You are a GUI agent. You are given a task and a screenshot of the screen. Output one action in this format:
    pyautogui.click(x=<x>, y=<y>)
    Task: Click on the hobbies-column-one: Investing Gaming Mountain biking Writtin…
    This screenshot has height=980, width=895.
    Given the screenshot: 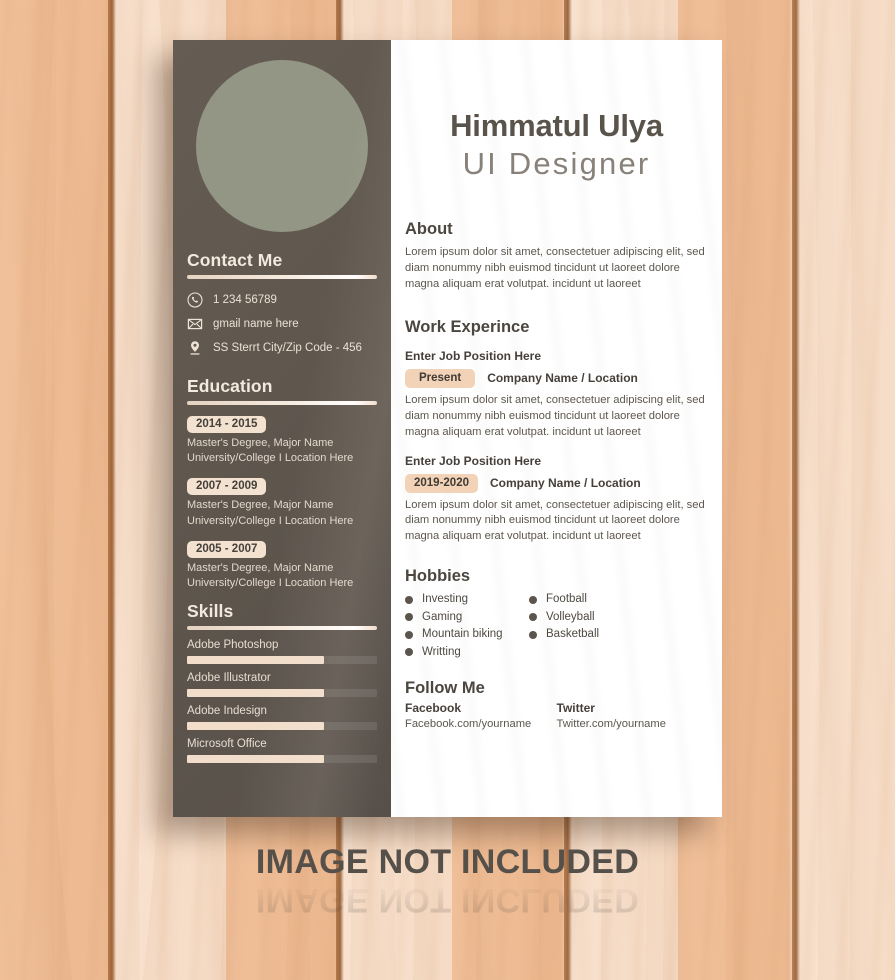 What is the action you would take?
    pyautogui.click(x=467, y=626)
    